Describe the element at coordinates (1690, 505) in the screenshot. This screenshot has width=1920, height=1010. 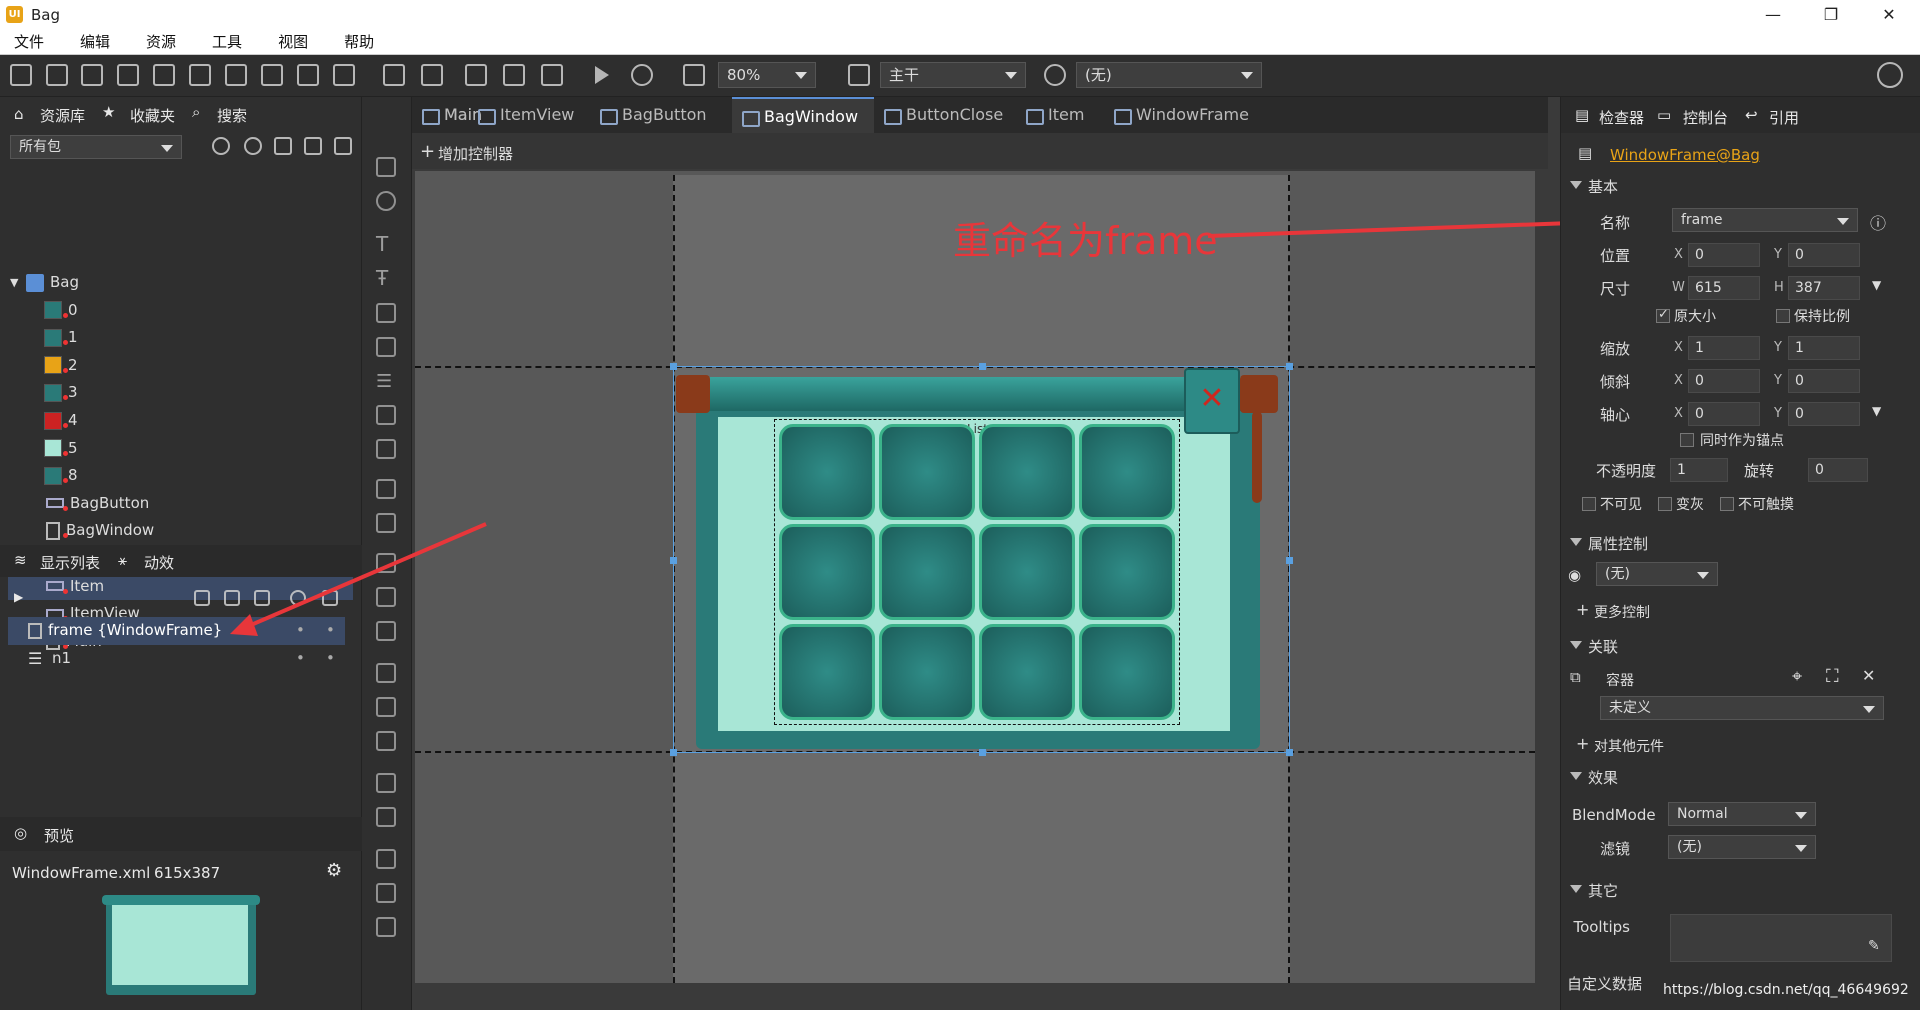
I see `gray-label: 变灰` at that location.